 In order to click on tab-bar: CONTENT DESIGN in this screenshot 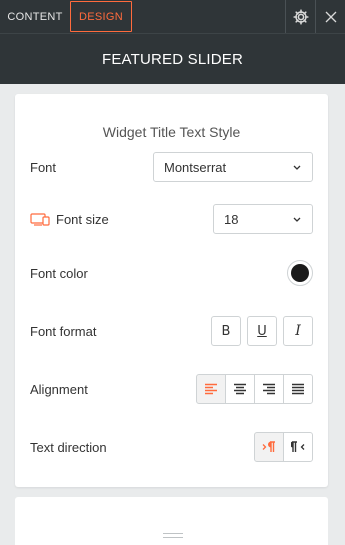, I will do `click(172, 16)`.